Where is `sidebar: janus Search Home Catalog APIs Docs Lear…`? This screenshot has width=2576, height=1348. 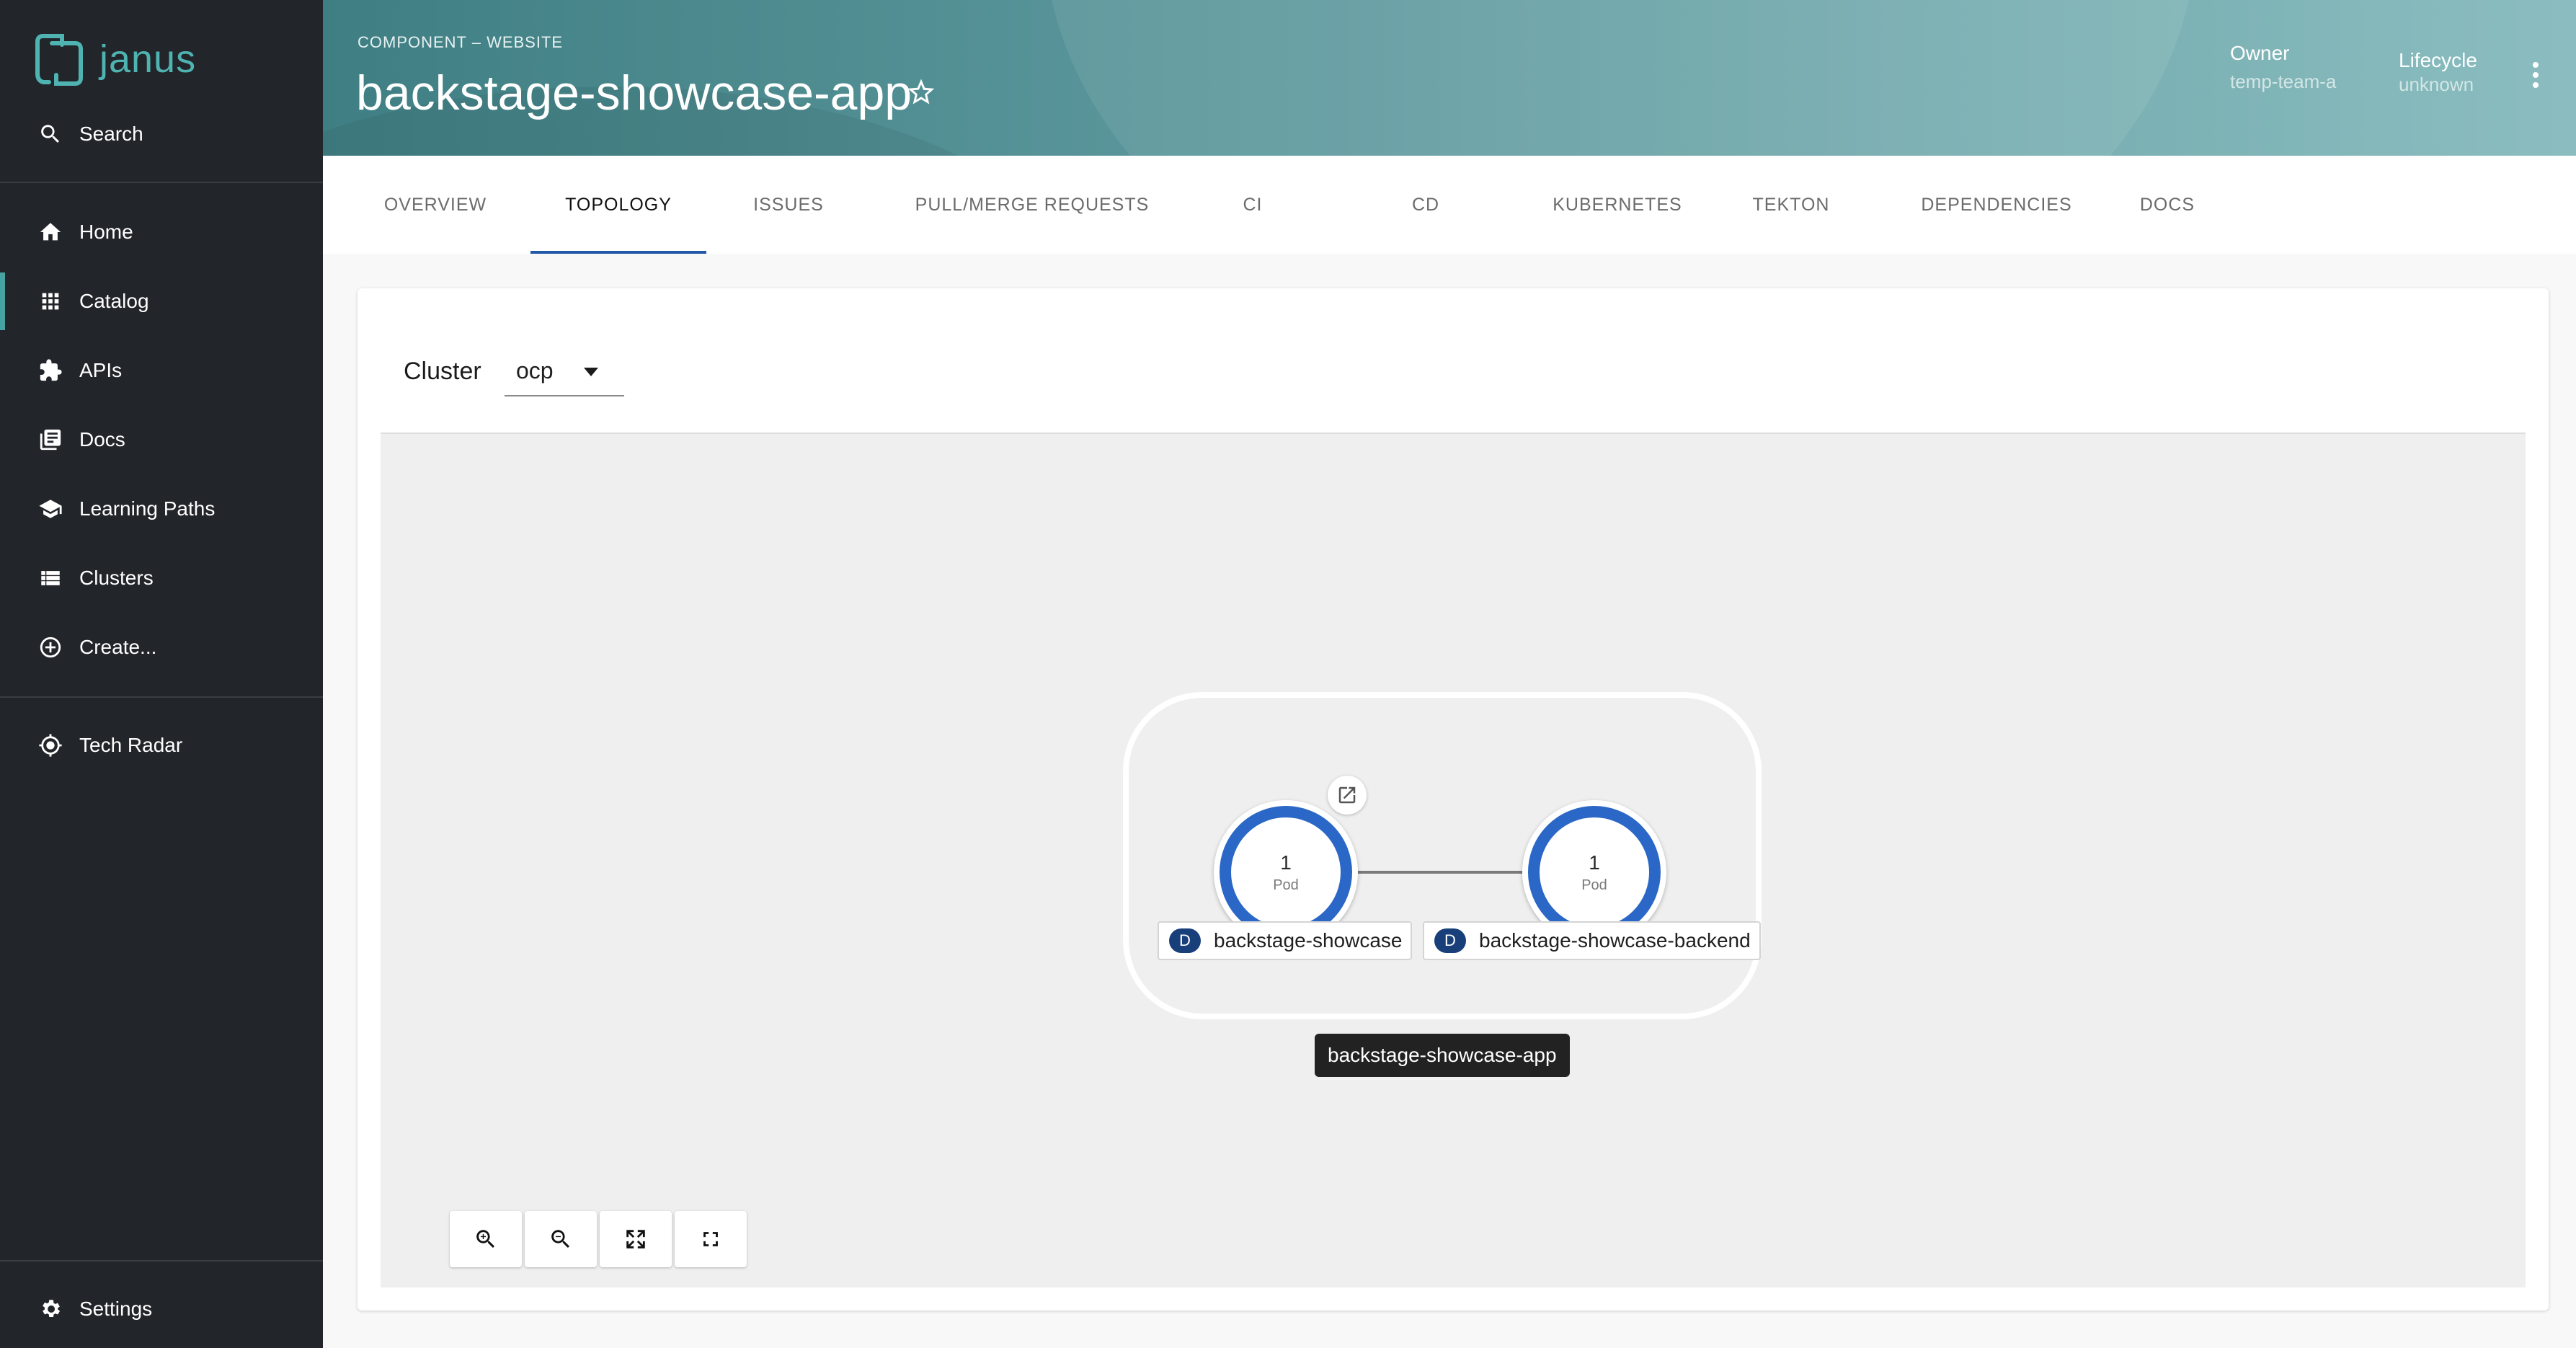 sidebar: janus Search Home Catalog APIs Docs Lear… is located at coordinates (161, 674).